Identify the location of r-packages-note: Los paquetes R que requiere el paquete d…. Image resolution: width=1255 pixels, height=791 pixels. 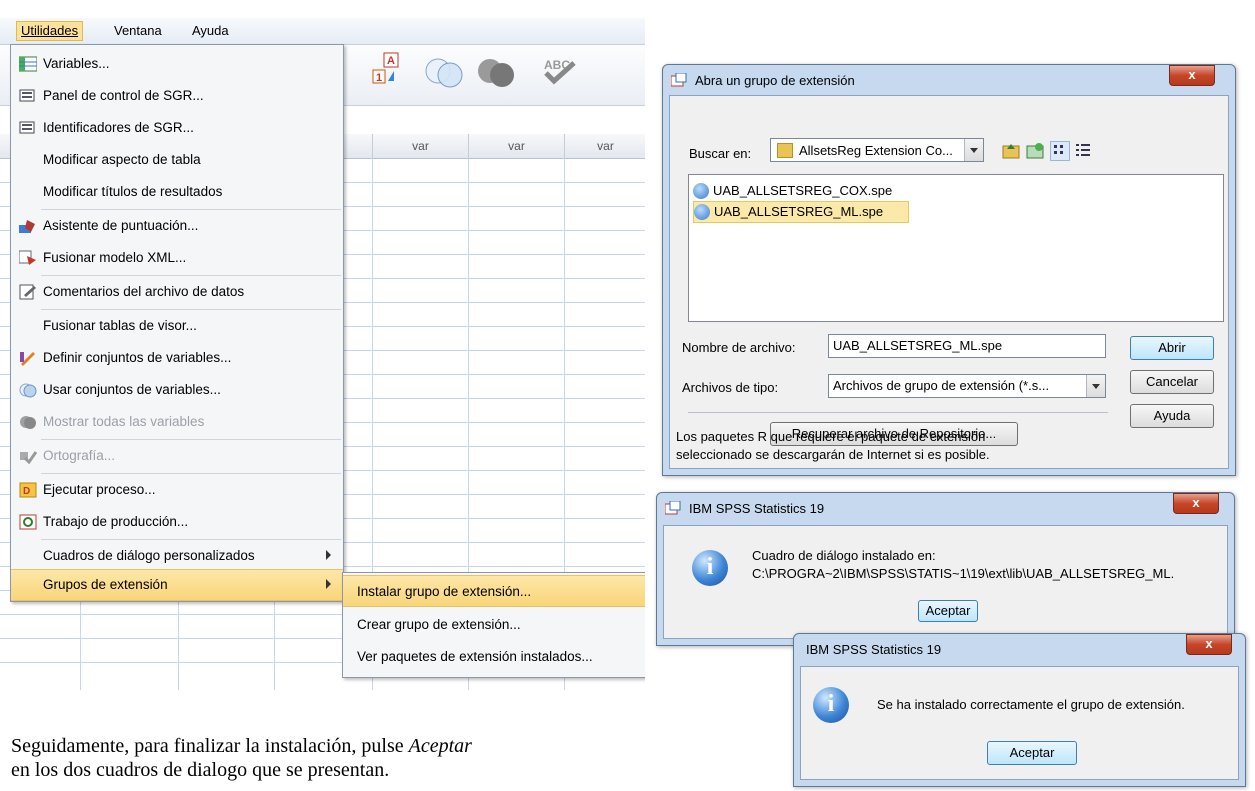
(833, 446).